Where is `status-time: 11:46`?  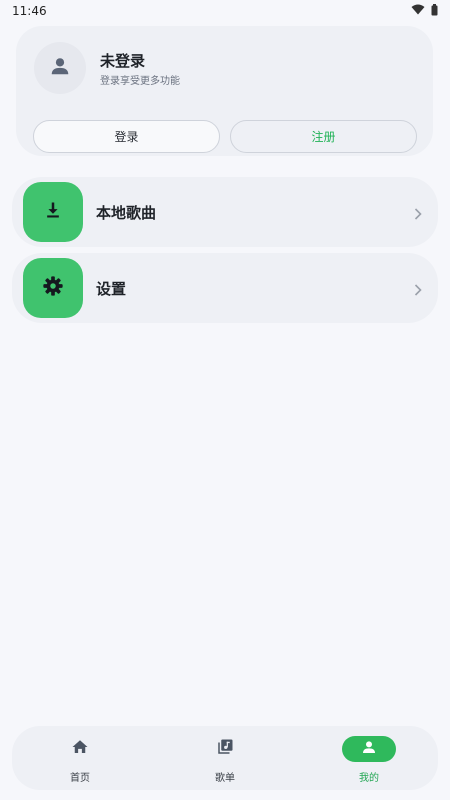
status-time: 11:46 is located at coordinates (29, 11).